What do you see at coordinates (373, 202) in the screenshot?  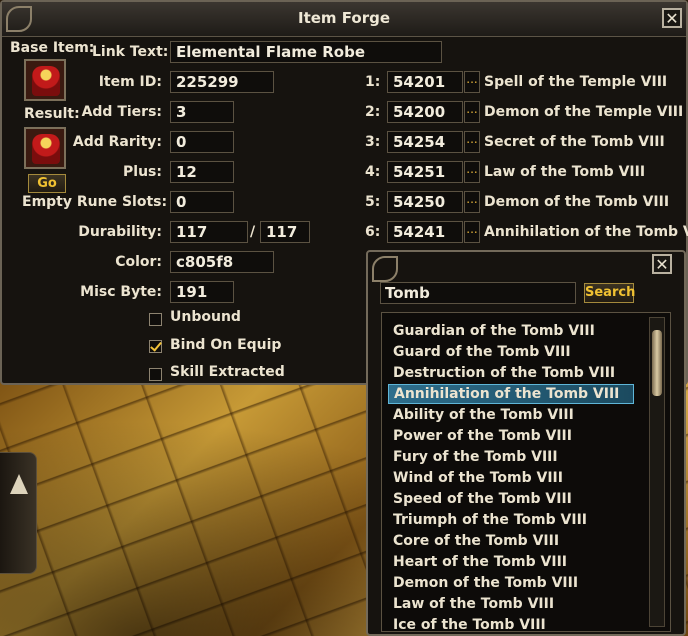 I see `rune-index: 5:` at bounding box center [373, 202].